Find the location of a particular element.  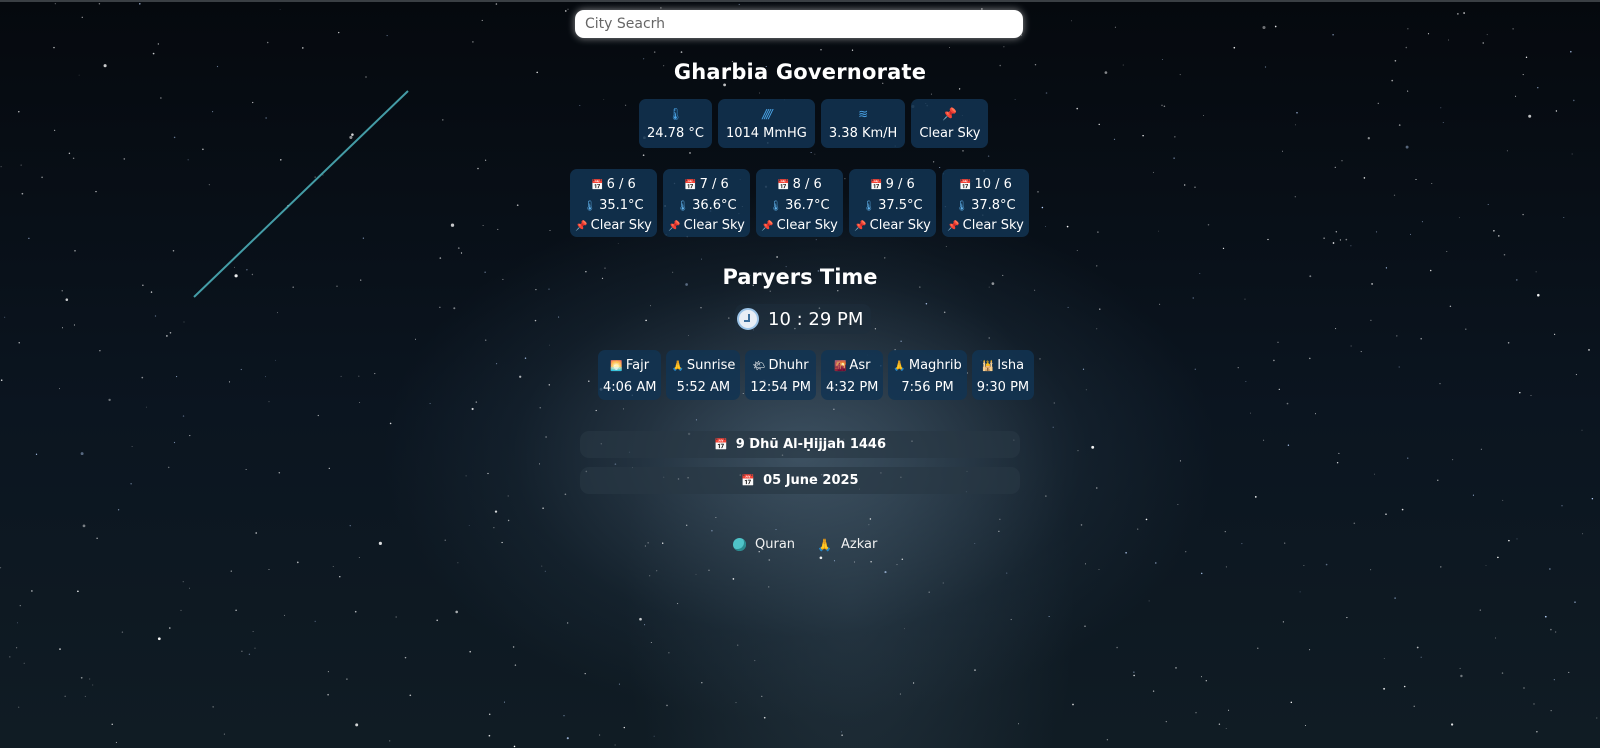

quran-link: Quran is located at coordinates (764, 544).